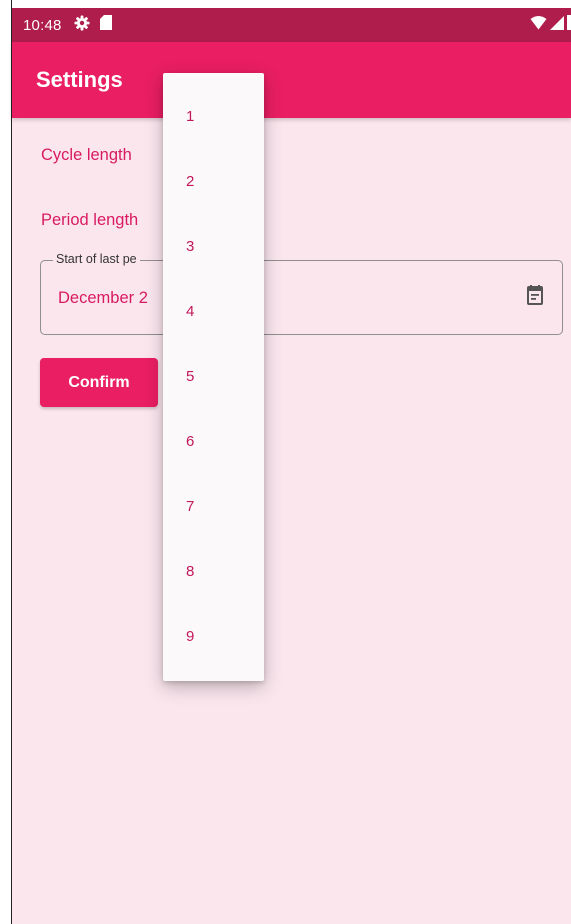  Describe the element at coordinates (569, 25) in the screenshot. I see `battery-icon` at that location.